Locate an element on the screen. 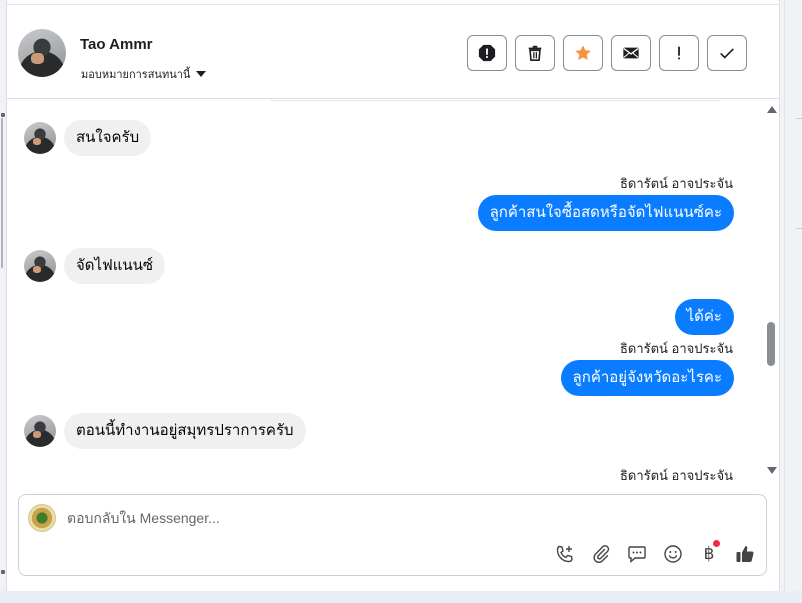 The height and width of the screenshot is (603, 802). star-button is located at coordinates (583, 53).